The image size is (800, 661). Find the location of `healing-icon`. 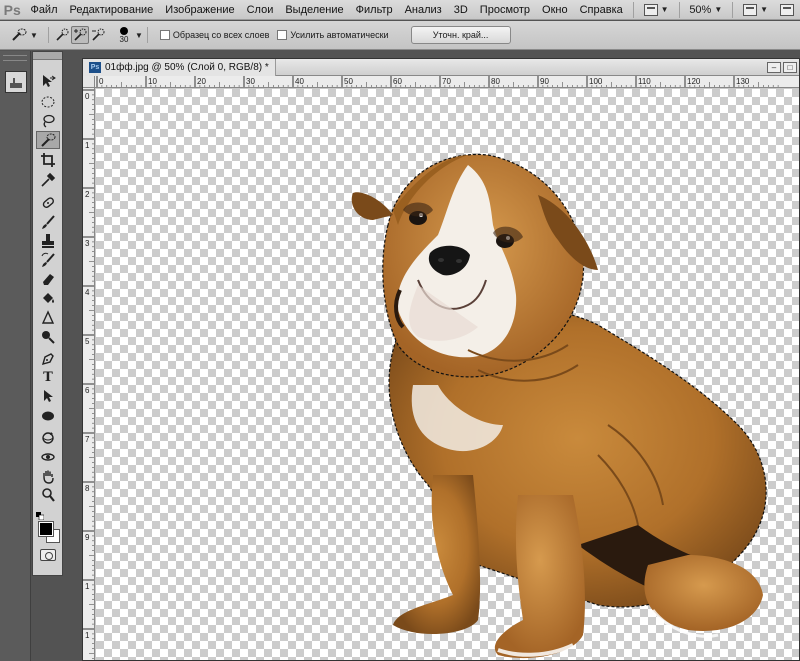

healing-icon is located at coordinates (48, 202).